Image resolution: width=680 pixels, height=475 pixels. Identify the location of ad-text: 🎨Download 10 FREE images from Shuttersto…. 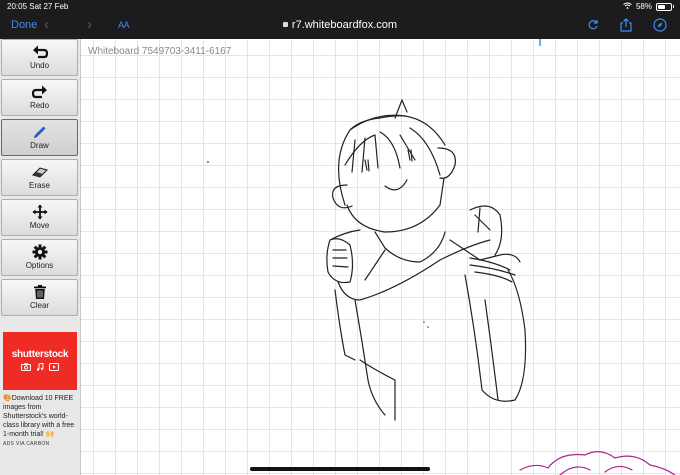
(40, 416).